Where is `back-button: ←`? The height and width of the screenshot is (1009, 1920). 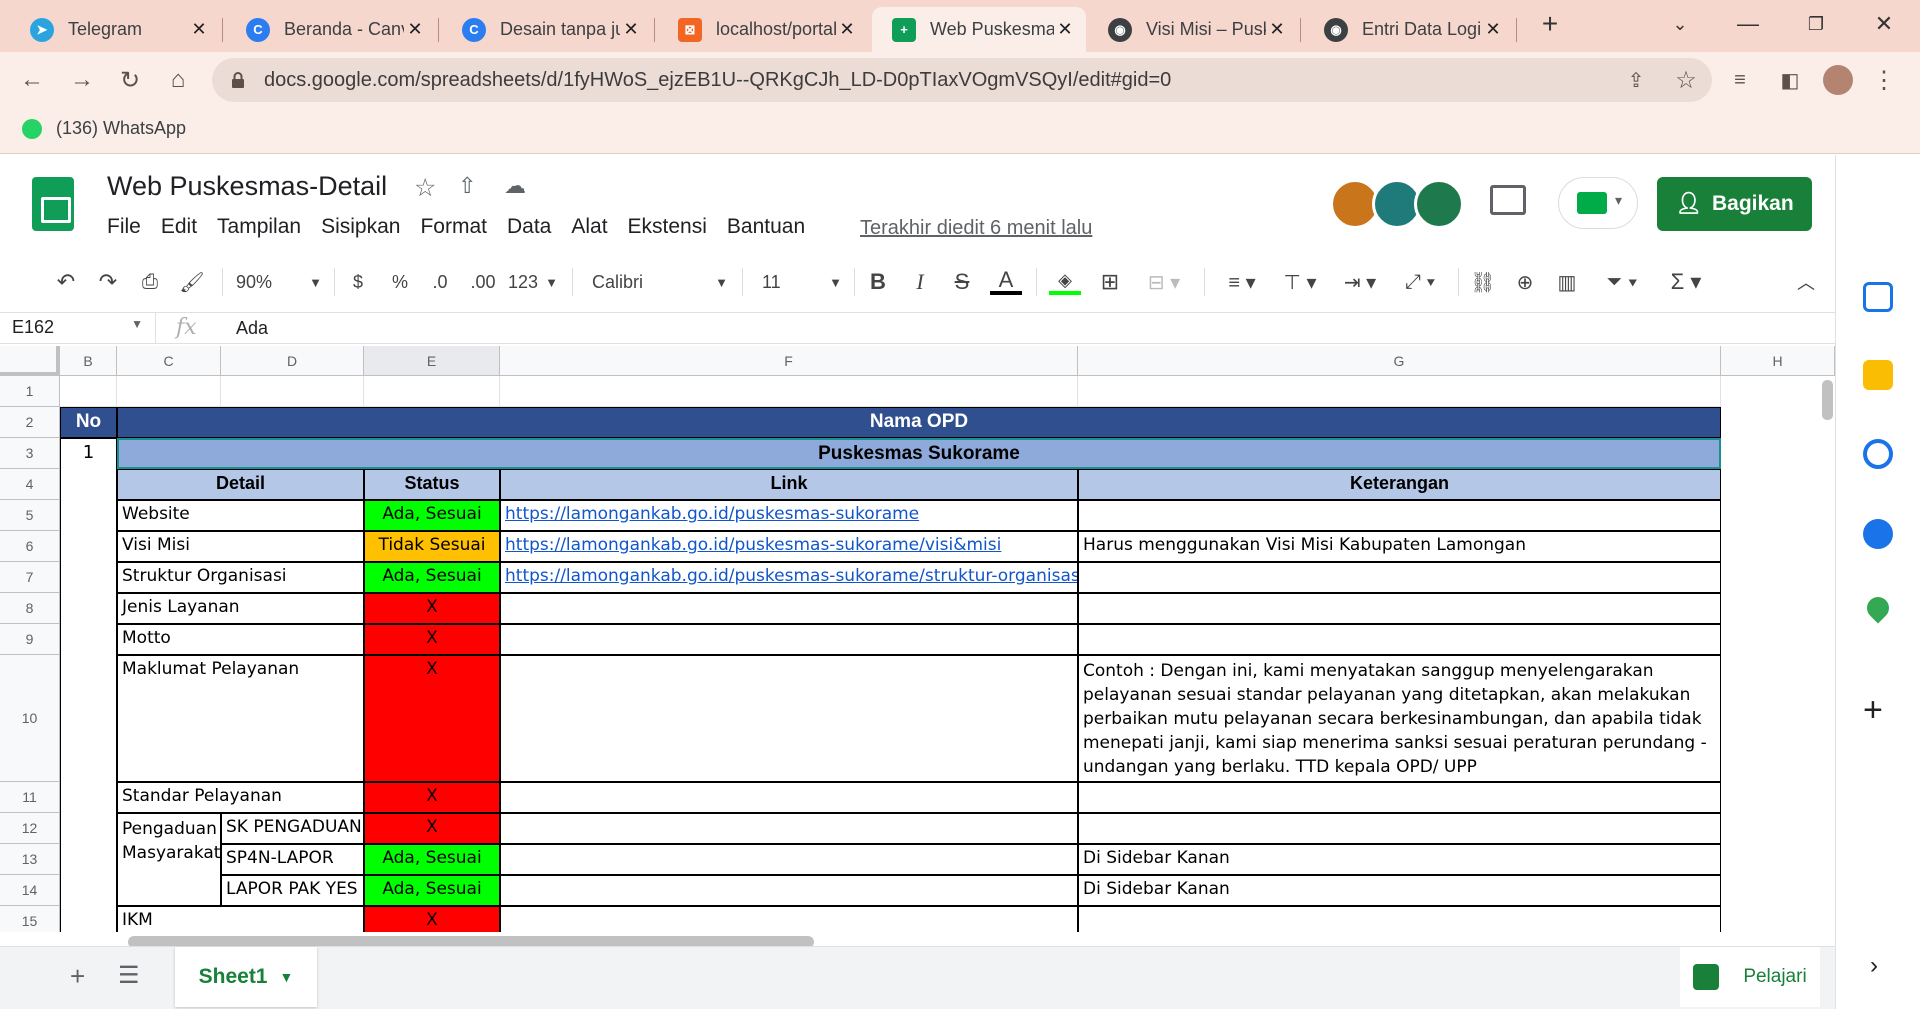 back-button: ← is located at coordinates (32, 80).